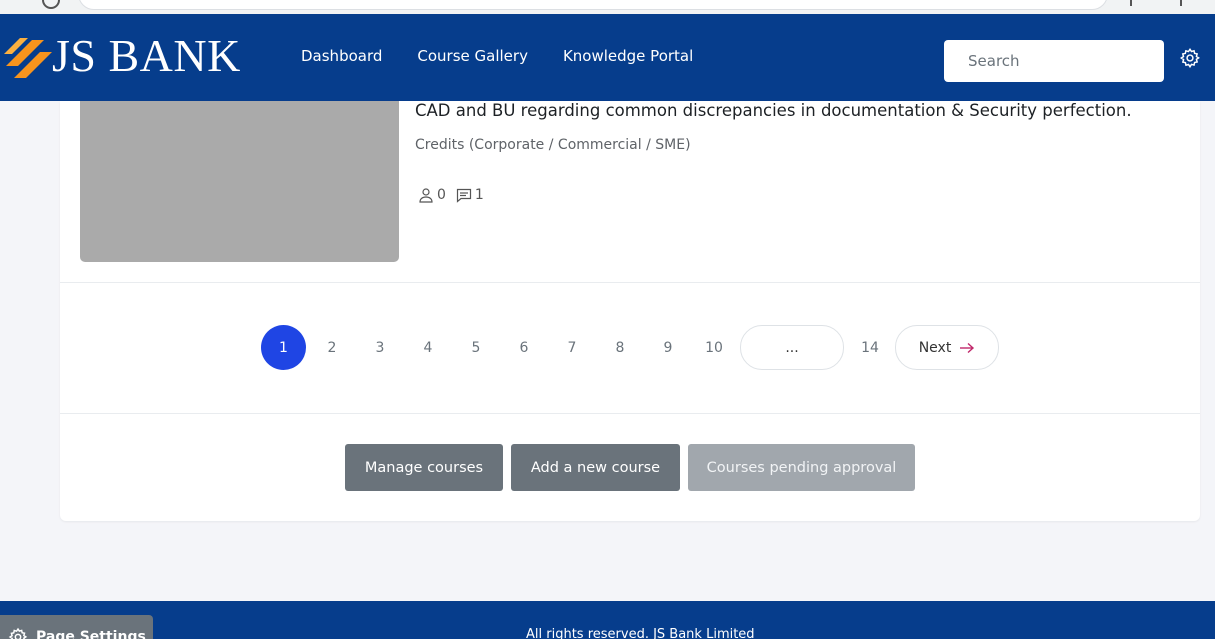 This screenshot has height=639, width=1215. I want to click on comment-icon, so click(464, 195).